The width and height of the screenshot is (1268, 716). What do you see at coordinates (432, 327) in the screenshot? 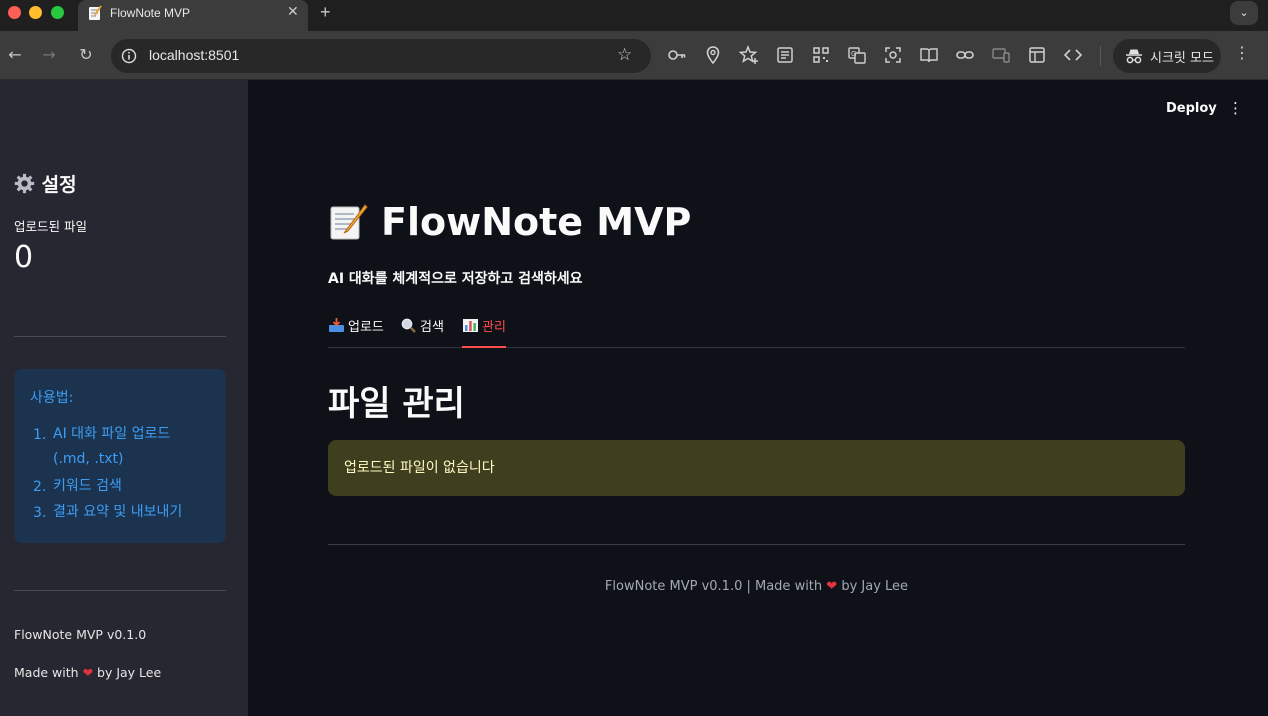
I see `tab-search-label: 검색` at bounding box center [432, 327].